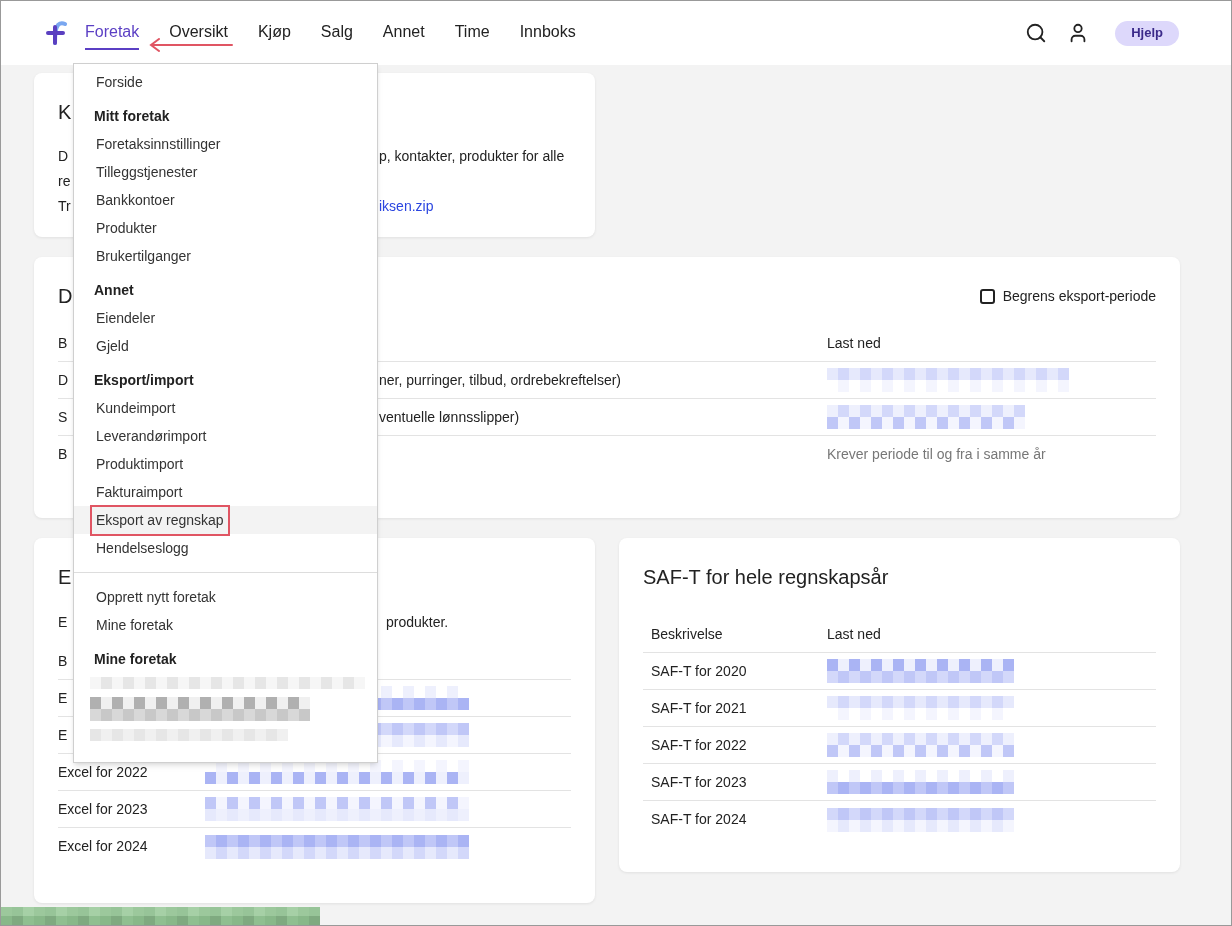 This screenshot has height=926, width=1232. What do you see at coordinates (57, 33) in the screenshot?
I see `logo-icon` at bounding box center [57, 33].